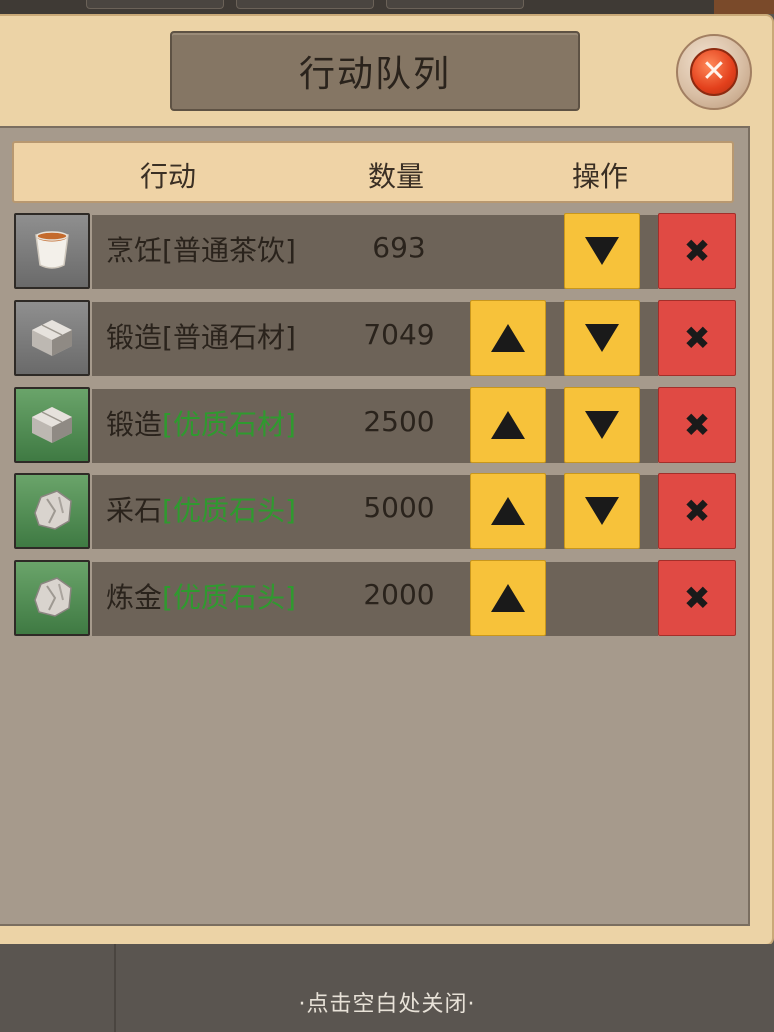 The width and height of the screenshot is (774, 1032). What do you see at coordinates (396, 176) in the screenshot?
I see `header-quantity: 数量` at bounding box center [396, 176].